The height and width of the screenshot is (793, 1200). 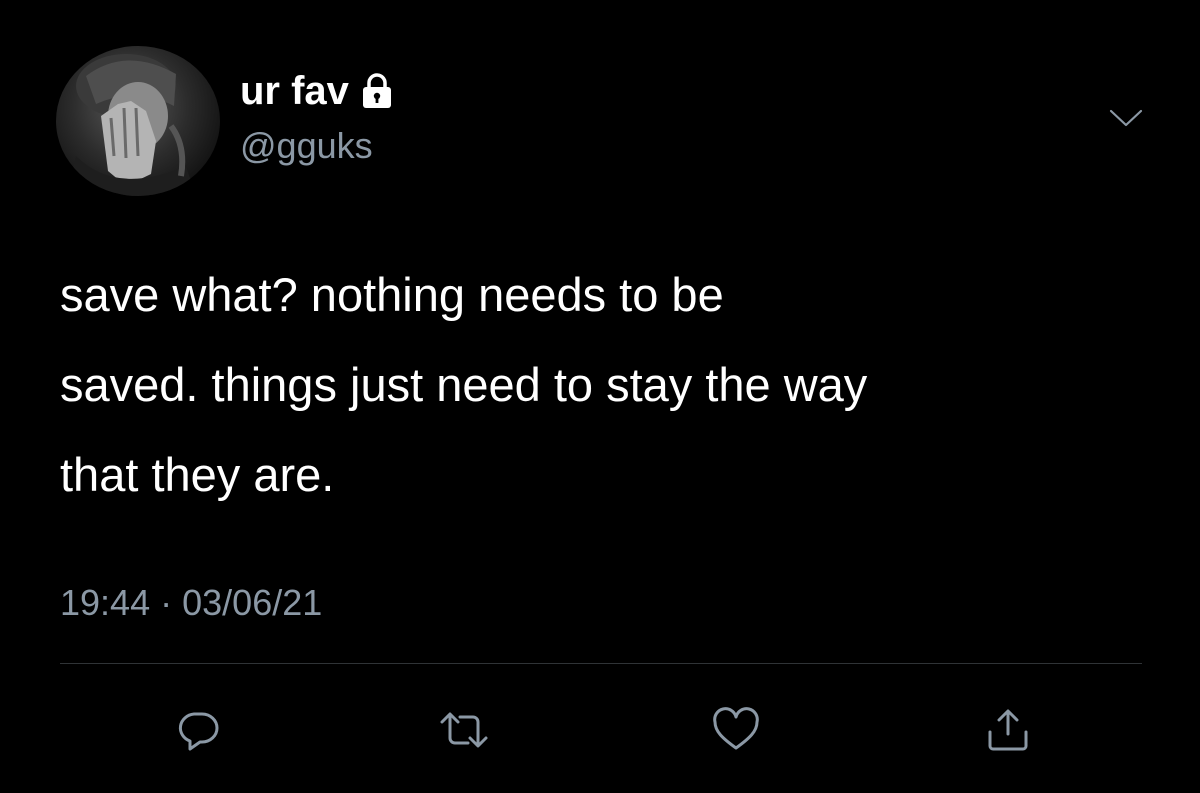 What do you see at coordinates (252, 602) in the screenshot?
I see `tweet-date: 03/06/21` at bounding box center [252, 602].